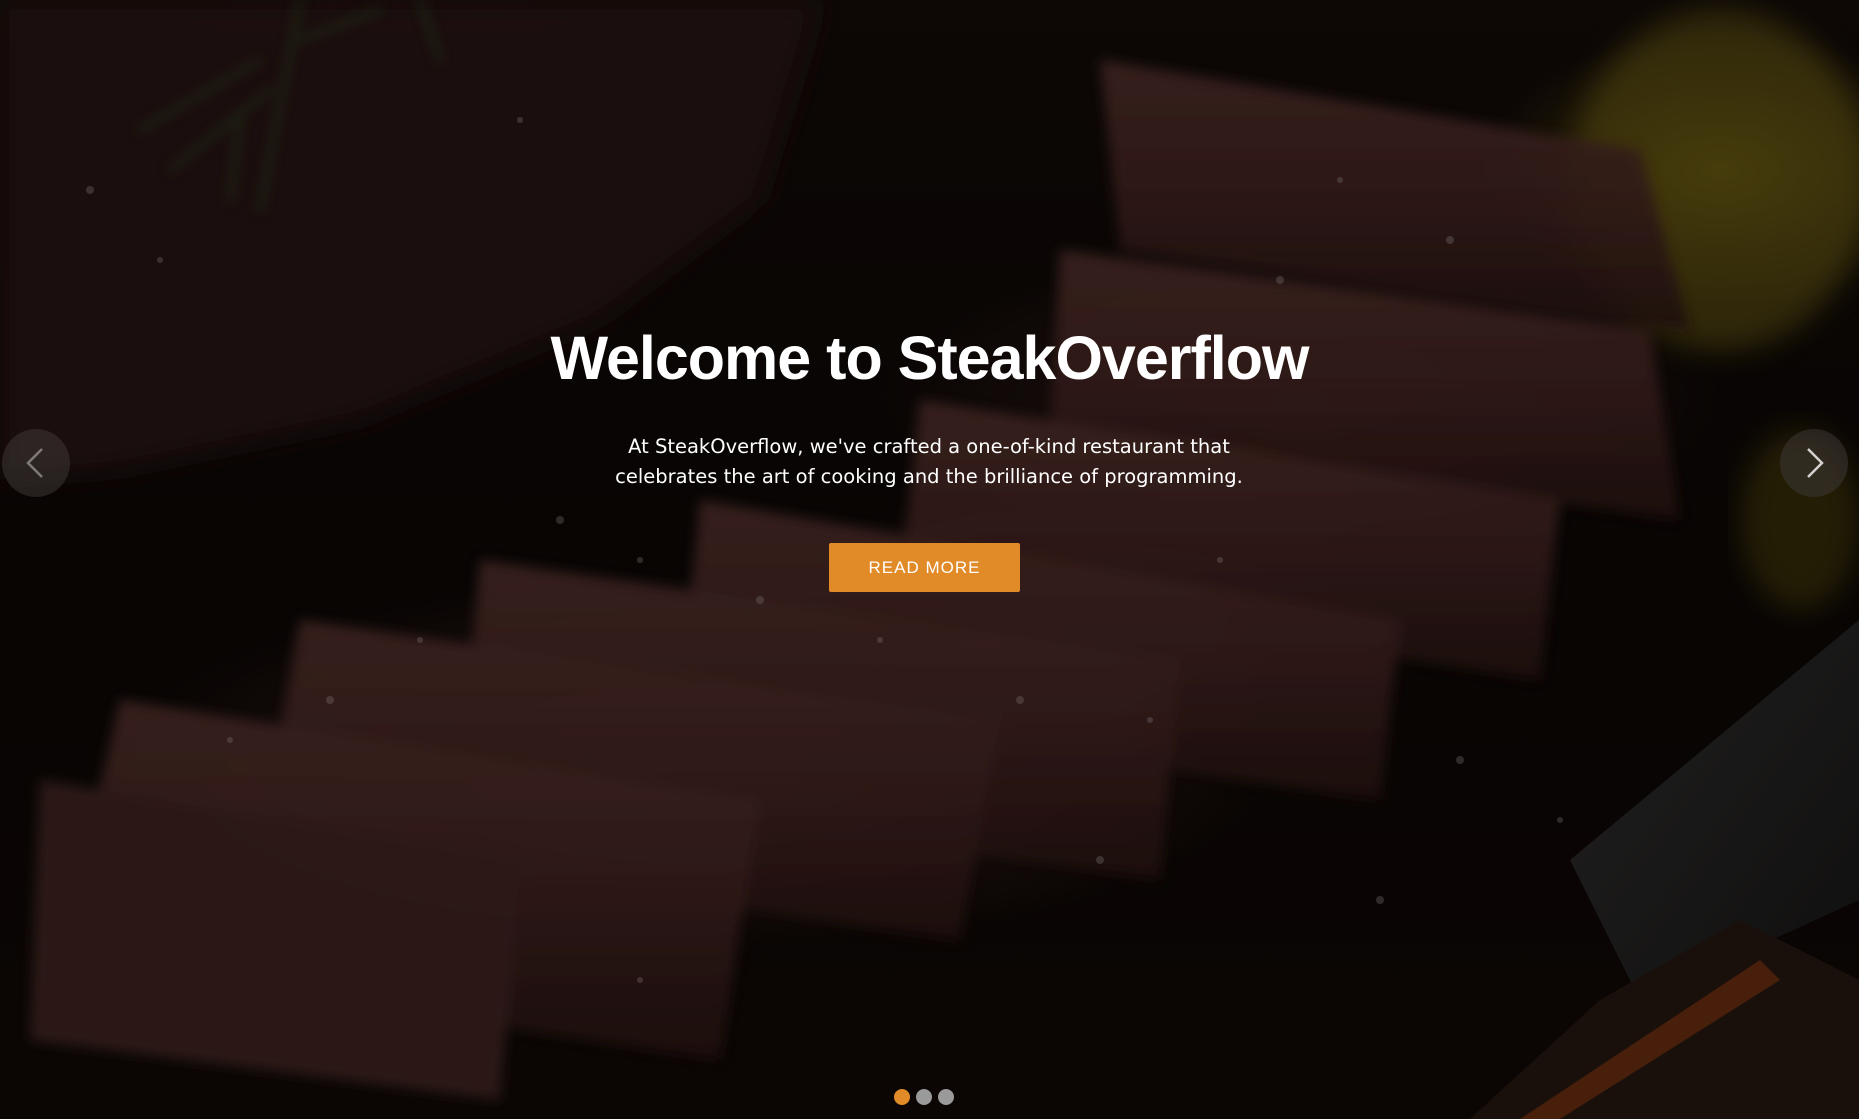 The image size is (1859, 1119). Describe the element at coordinates (930, 358) in the screenshot. I see `hero-title: Welcome to SteakOverflow` at that location.